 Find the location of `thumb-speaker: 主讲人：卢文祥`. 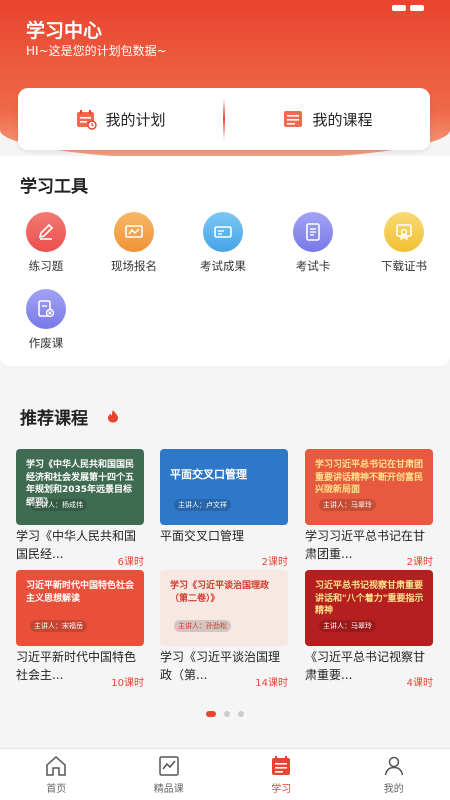

thumb-speaker: 主讲人：卢文祥 is located at coordinates (202, 505).